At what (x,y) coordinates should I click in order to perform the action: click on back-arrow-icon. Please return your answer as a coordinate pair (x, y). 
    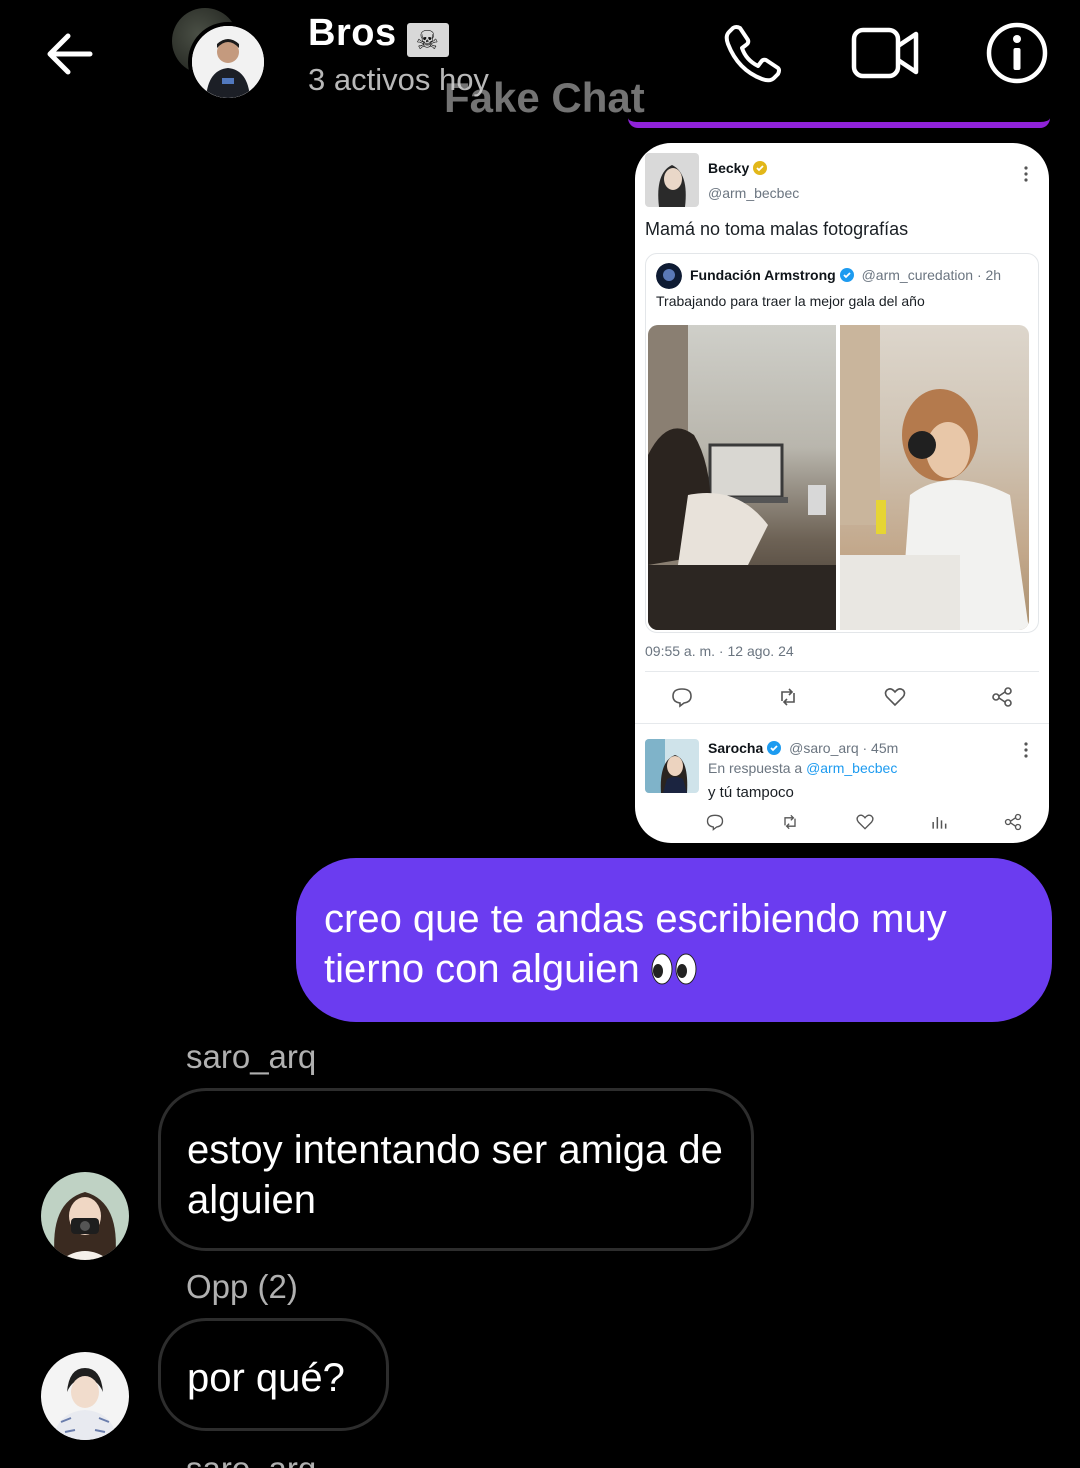
    Looking at the image, I should click on (70, 54).